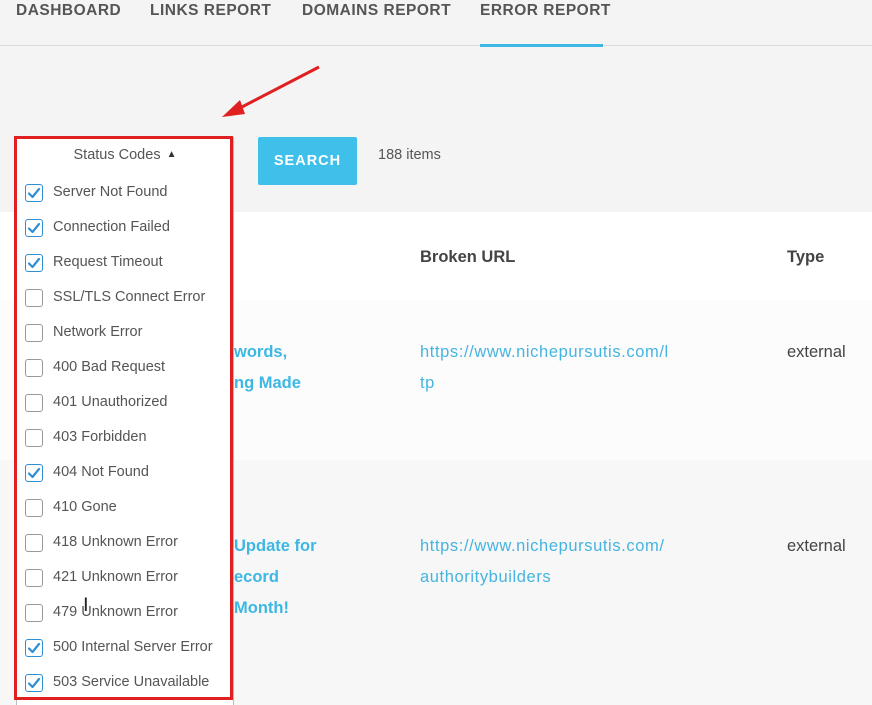 The width and height of the screenshot is (872, 705). I want to click on active-tab-indicator, so click(541, 45).